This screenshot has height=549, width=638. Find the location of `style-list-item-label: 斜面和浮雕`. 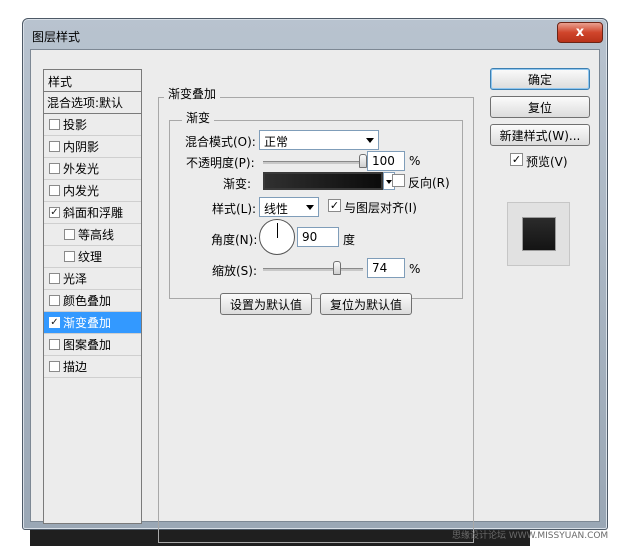

style-list-item-label: 斜面和浮雕 is located at coordinates (93, 213).